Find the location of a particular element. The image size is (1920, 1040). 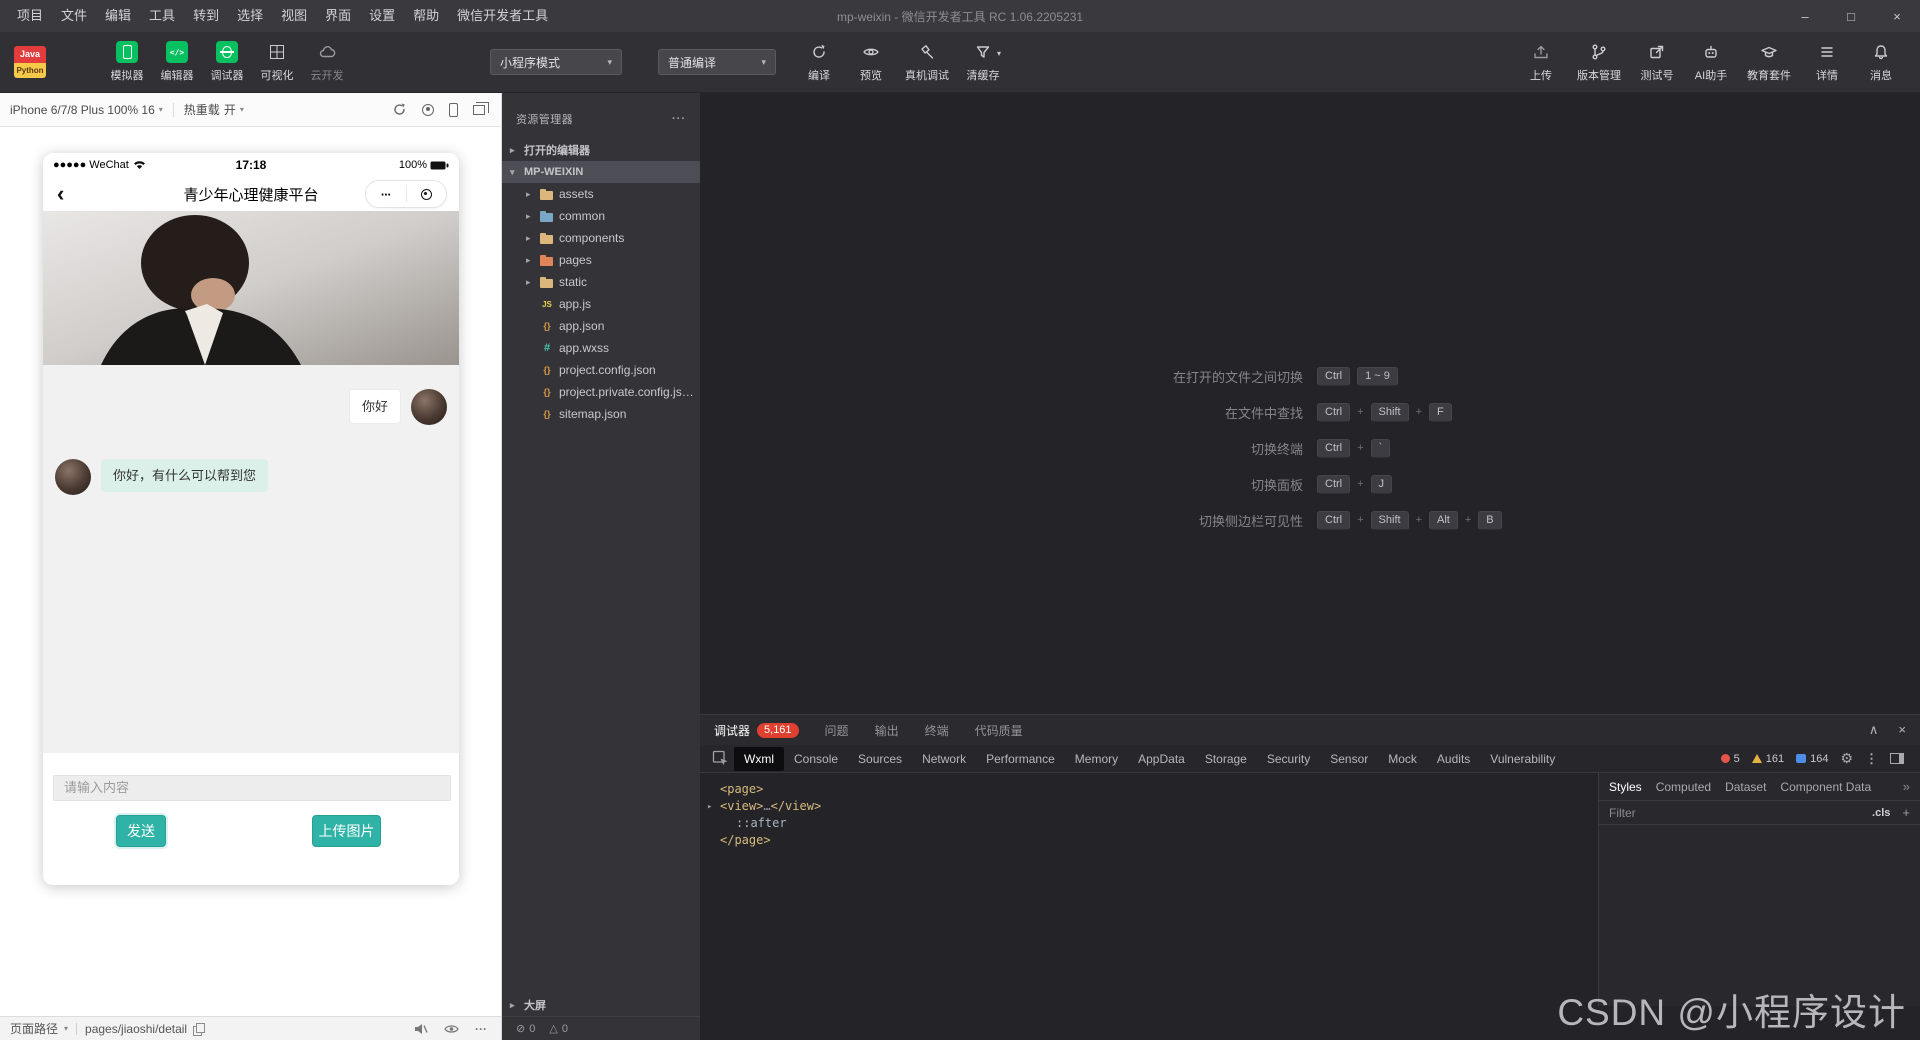

tree-item: ▸ app.json is located at coordinates (601, 326).